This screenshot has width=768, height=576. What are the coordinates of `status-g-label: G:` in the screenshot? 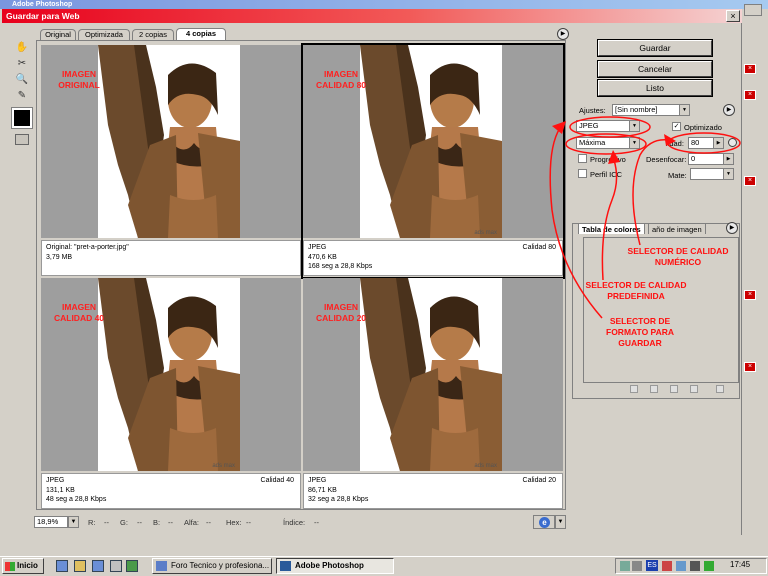 It's located at (124, 522).